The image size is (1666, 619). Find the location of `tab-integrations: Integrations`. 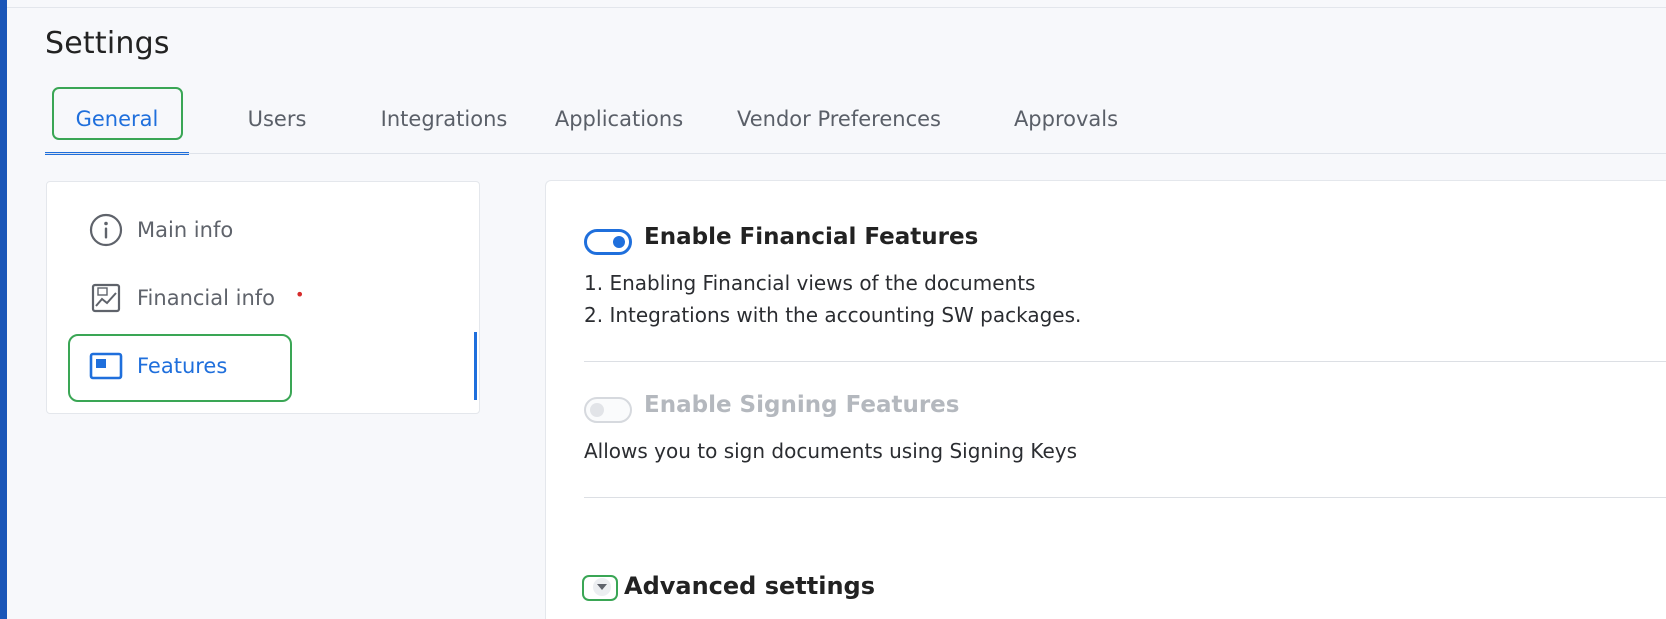

tab-integrations: Integrations is located at coordinates (444, 119).